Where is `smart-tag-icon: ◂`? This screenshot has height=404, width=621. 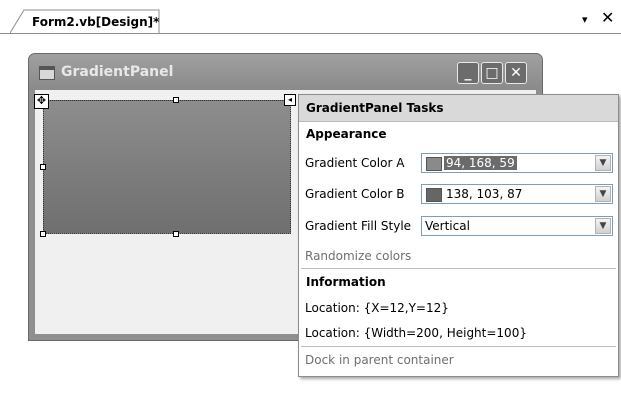
smart-tag-icon: ◂ is located at coordinates (290, 100).